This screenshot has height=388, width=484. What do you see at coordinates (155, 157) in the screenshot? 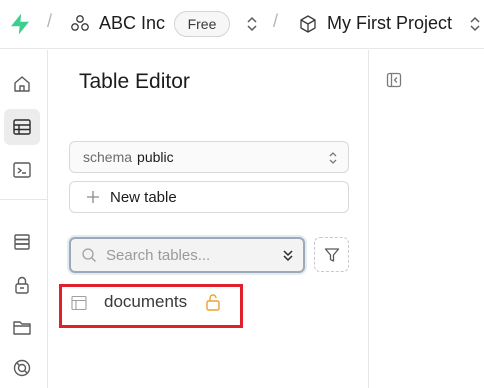
I see `schema-value: public` at bounding box center [155, 157].